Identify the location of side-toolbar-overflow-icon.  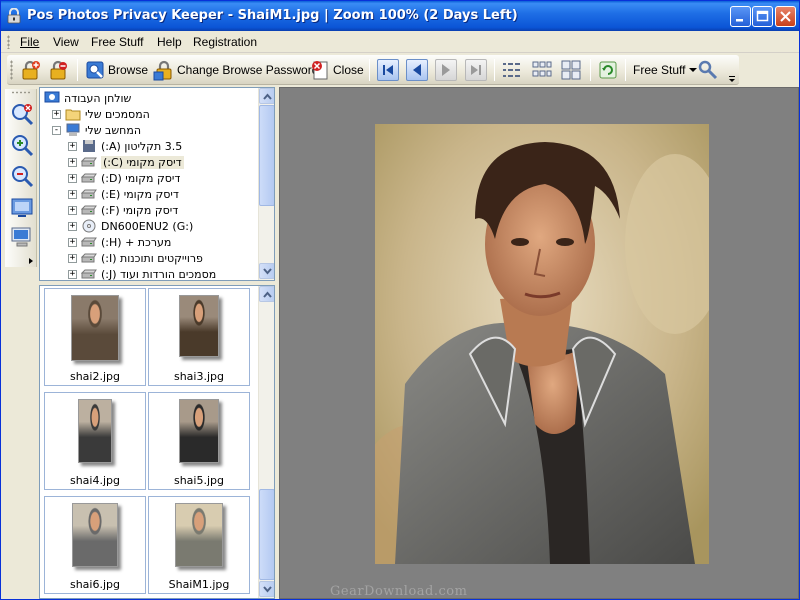
(31, 261).